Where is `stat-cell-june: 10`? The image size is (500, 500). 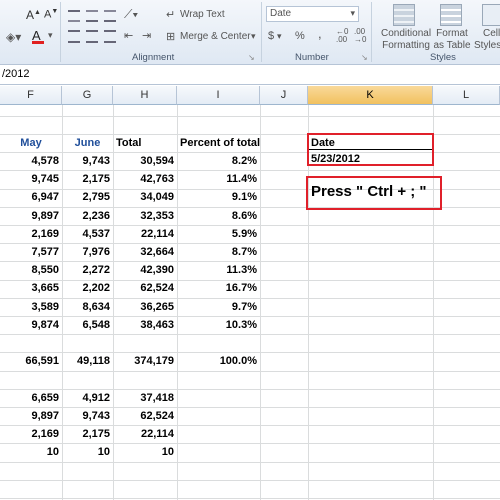 stat-cell-june: 10 is located at coordinates (87, 452).